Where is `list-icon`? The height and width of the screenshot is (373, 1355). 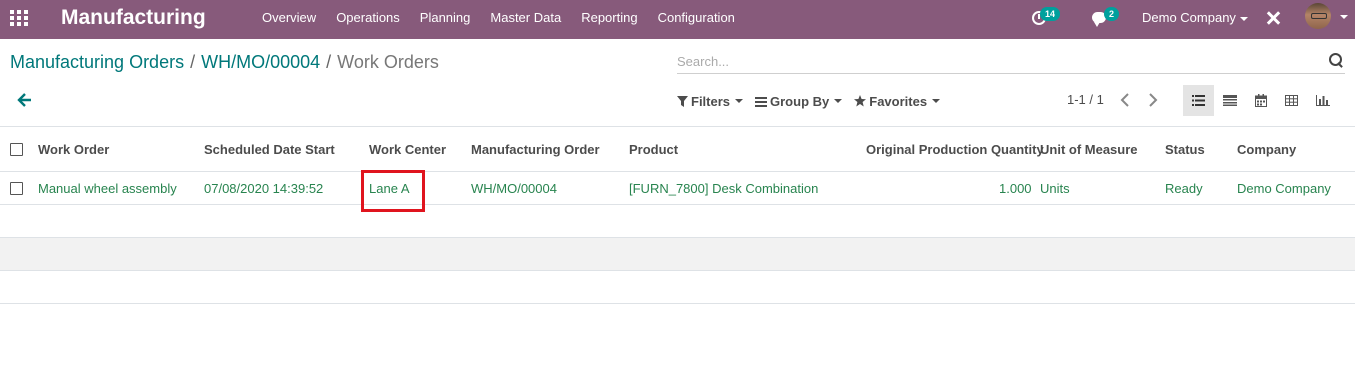
list-icon is located at coordinates (1198, 100).